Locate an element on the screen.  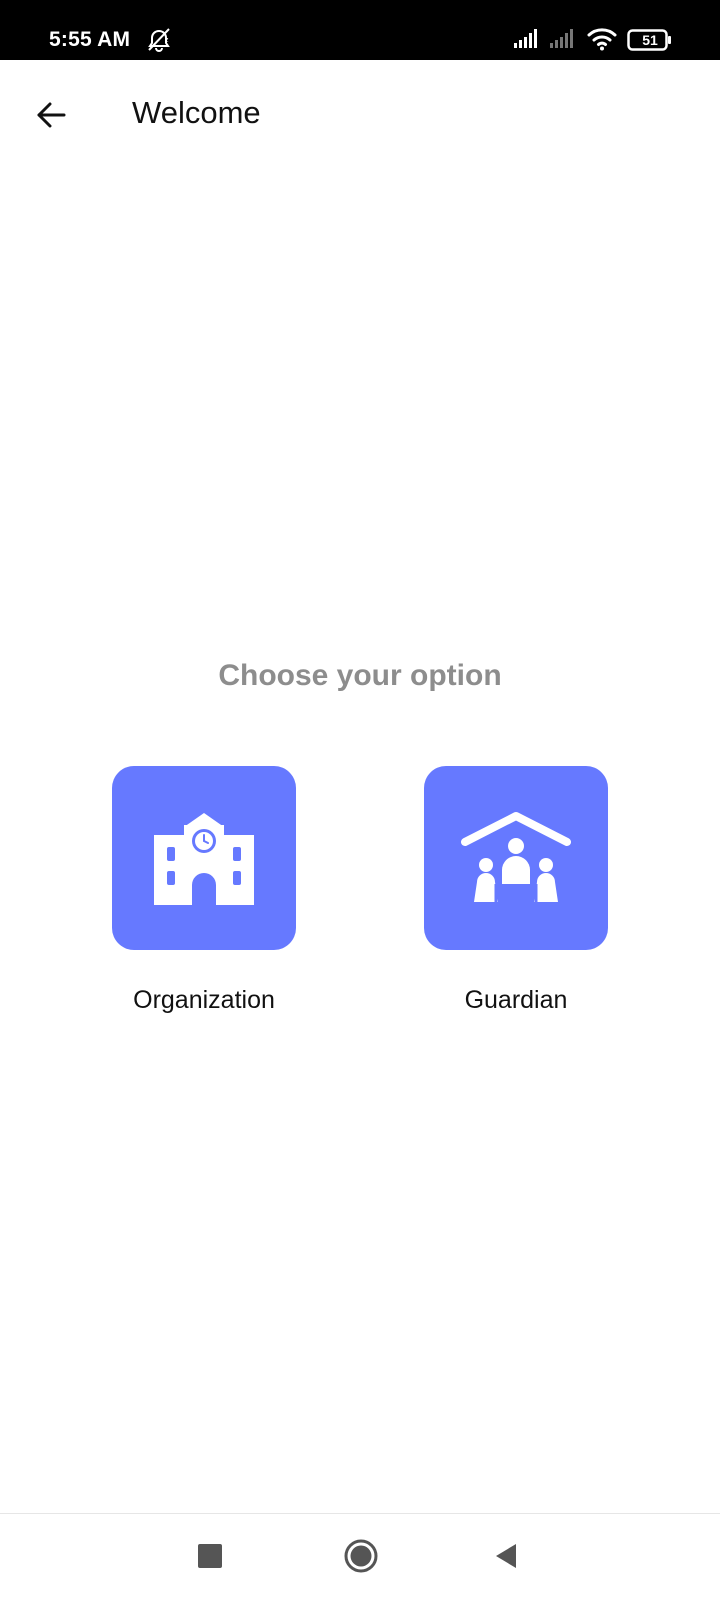
organization-option: Organization is located at coordinates (204, 890).